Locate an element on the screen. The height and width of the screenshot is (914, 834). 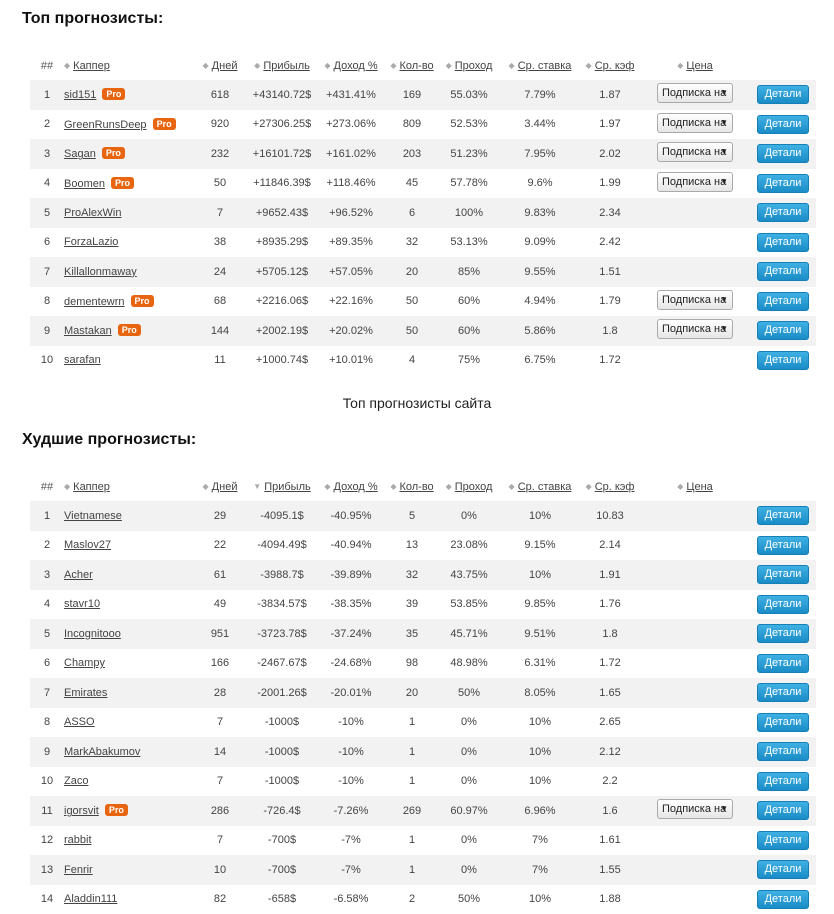
col-header-profit: ◆Прибыль is located at coordinates (282, 66).